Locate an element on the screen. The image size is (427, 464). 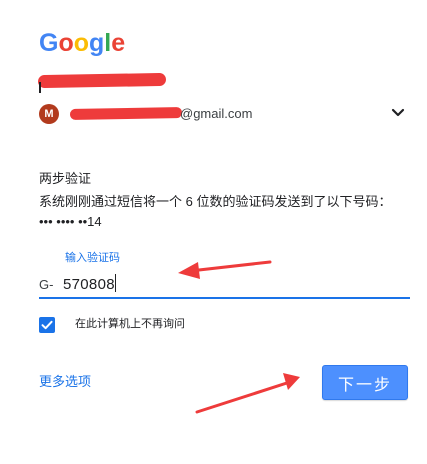
remember-label: 在此计算机上不再询问 is located at coordinates (130, 324).